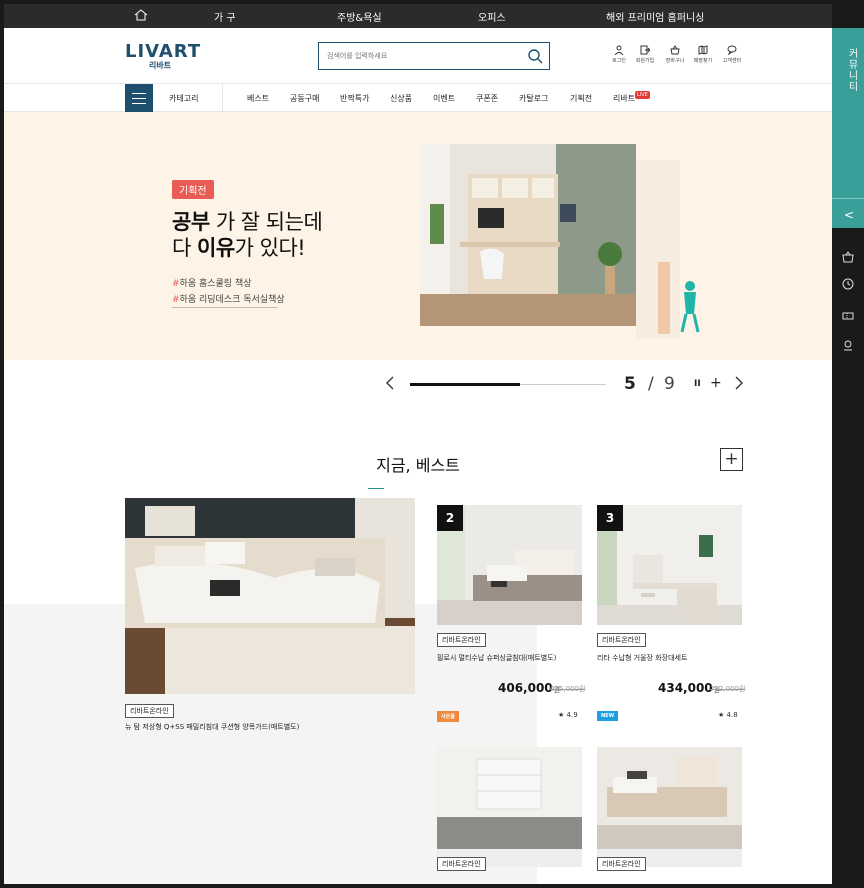 The image size is (864, 888). I want to click on category-label: 카테고리, so click(183, 98).